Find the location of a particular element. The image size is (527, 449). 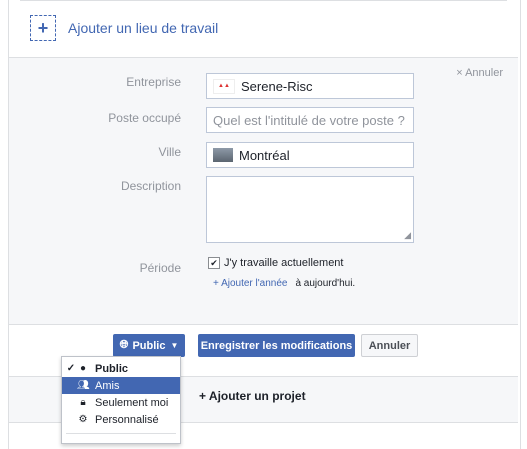

friends-icon: 👥︎ is located at coordinates (83, 385).